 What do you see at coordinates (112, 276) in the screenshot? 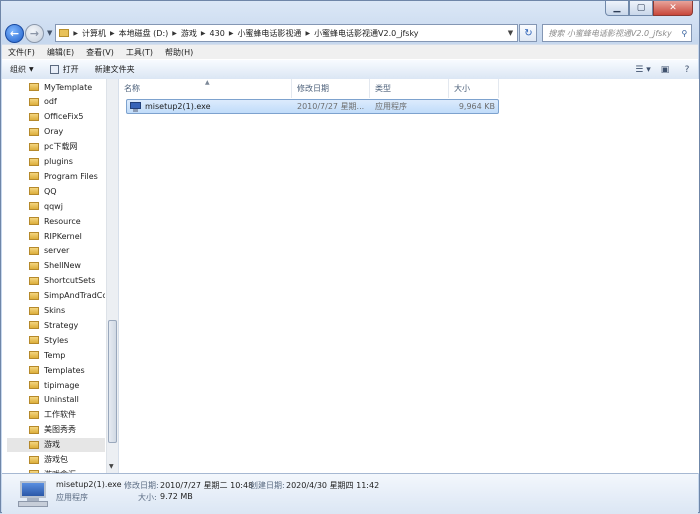
I see `nav-scrollbar: ▼` at bounding box center [112, 276].